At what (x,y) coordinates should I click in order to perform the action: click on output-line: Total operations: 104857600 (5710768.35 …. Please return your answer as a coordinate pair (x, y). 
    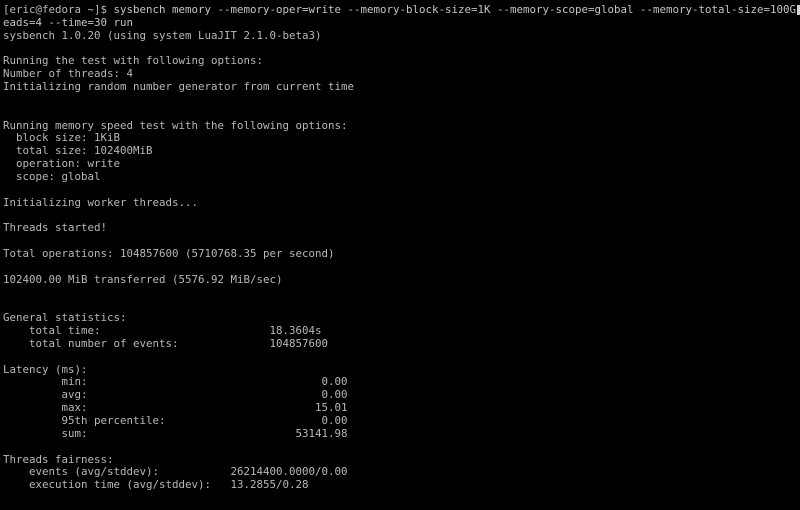
    Looking at the image, I should click on (169, 254).